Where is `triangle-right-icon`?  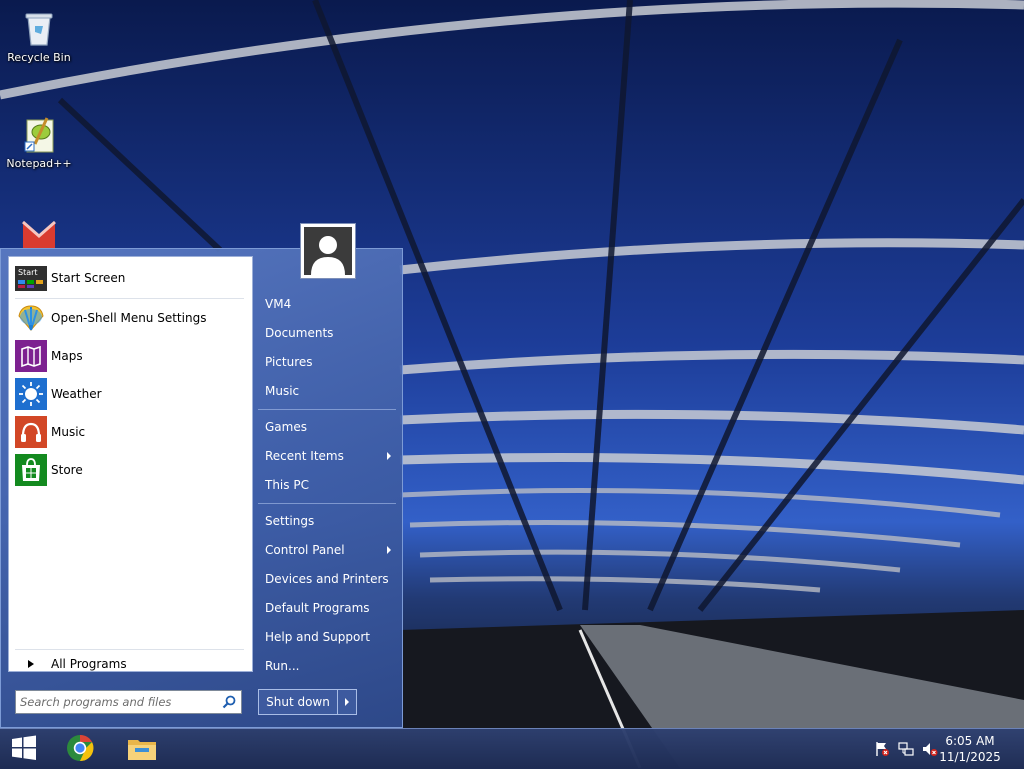 triangle-right-icon is located at coordinates (30, 664).